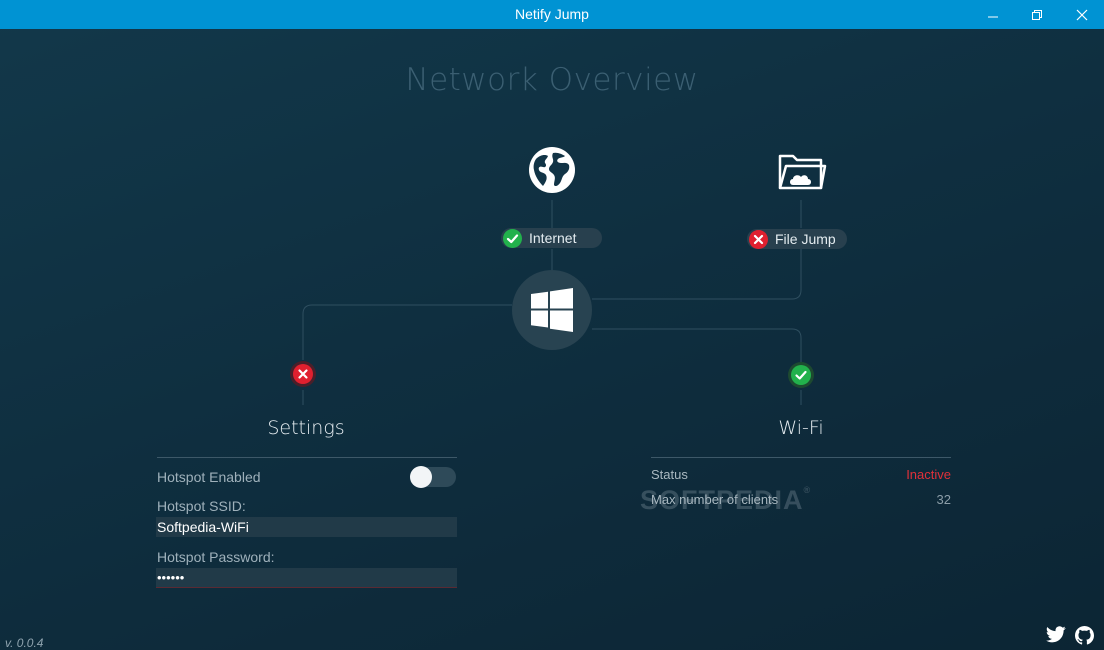  Describe the element at coordinates (307, 457) in the screenshot. I see `settings-divider` at that location.